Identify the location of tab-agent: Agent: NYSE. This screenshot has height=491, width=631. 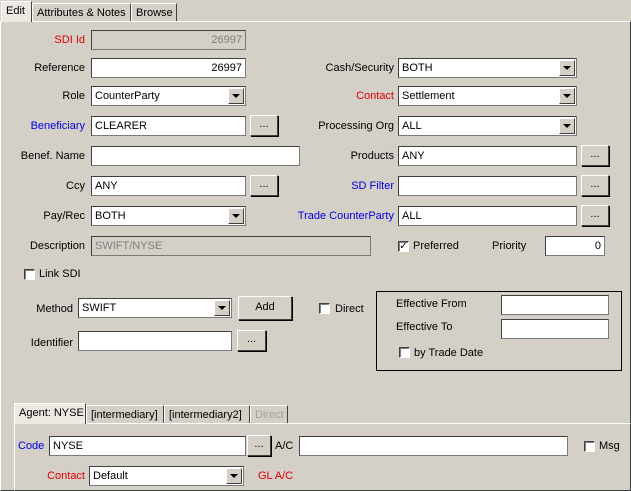
(50, 413).